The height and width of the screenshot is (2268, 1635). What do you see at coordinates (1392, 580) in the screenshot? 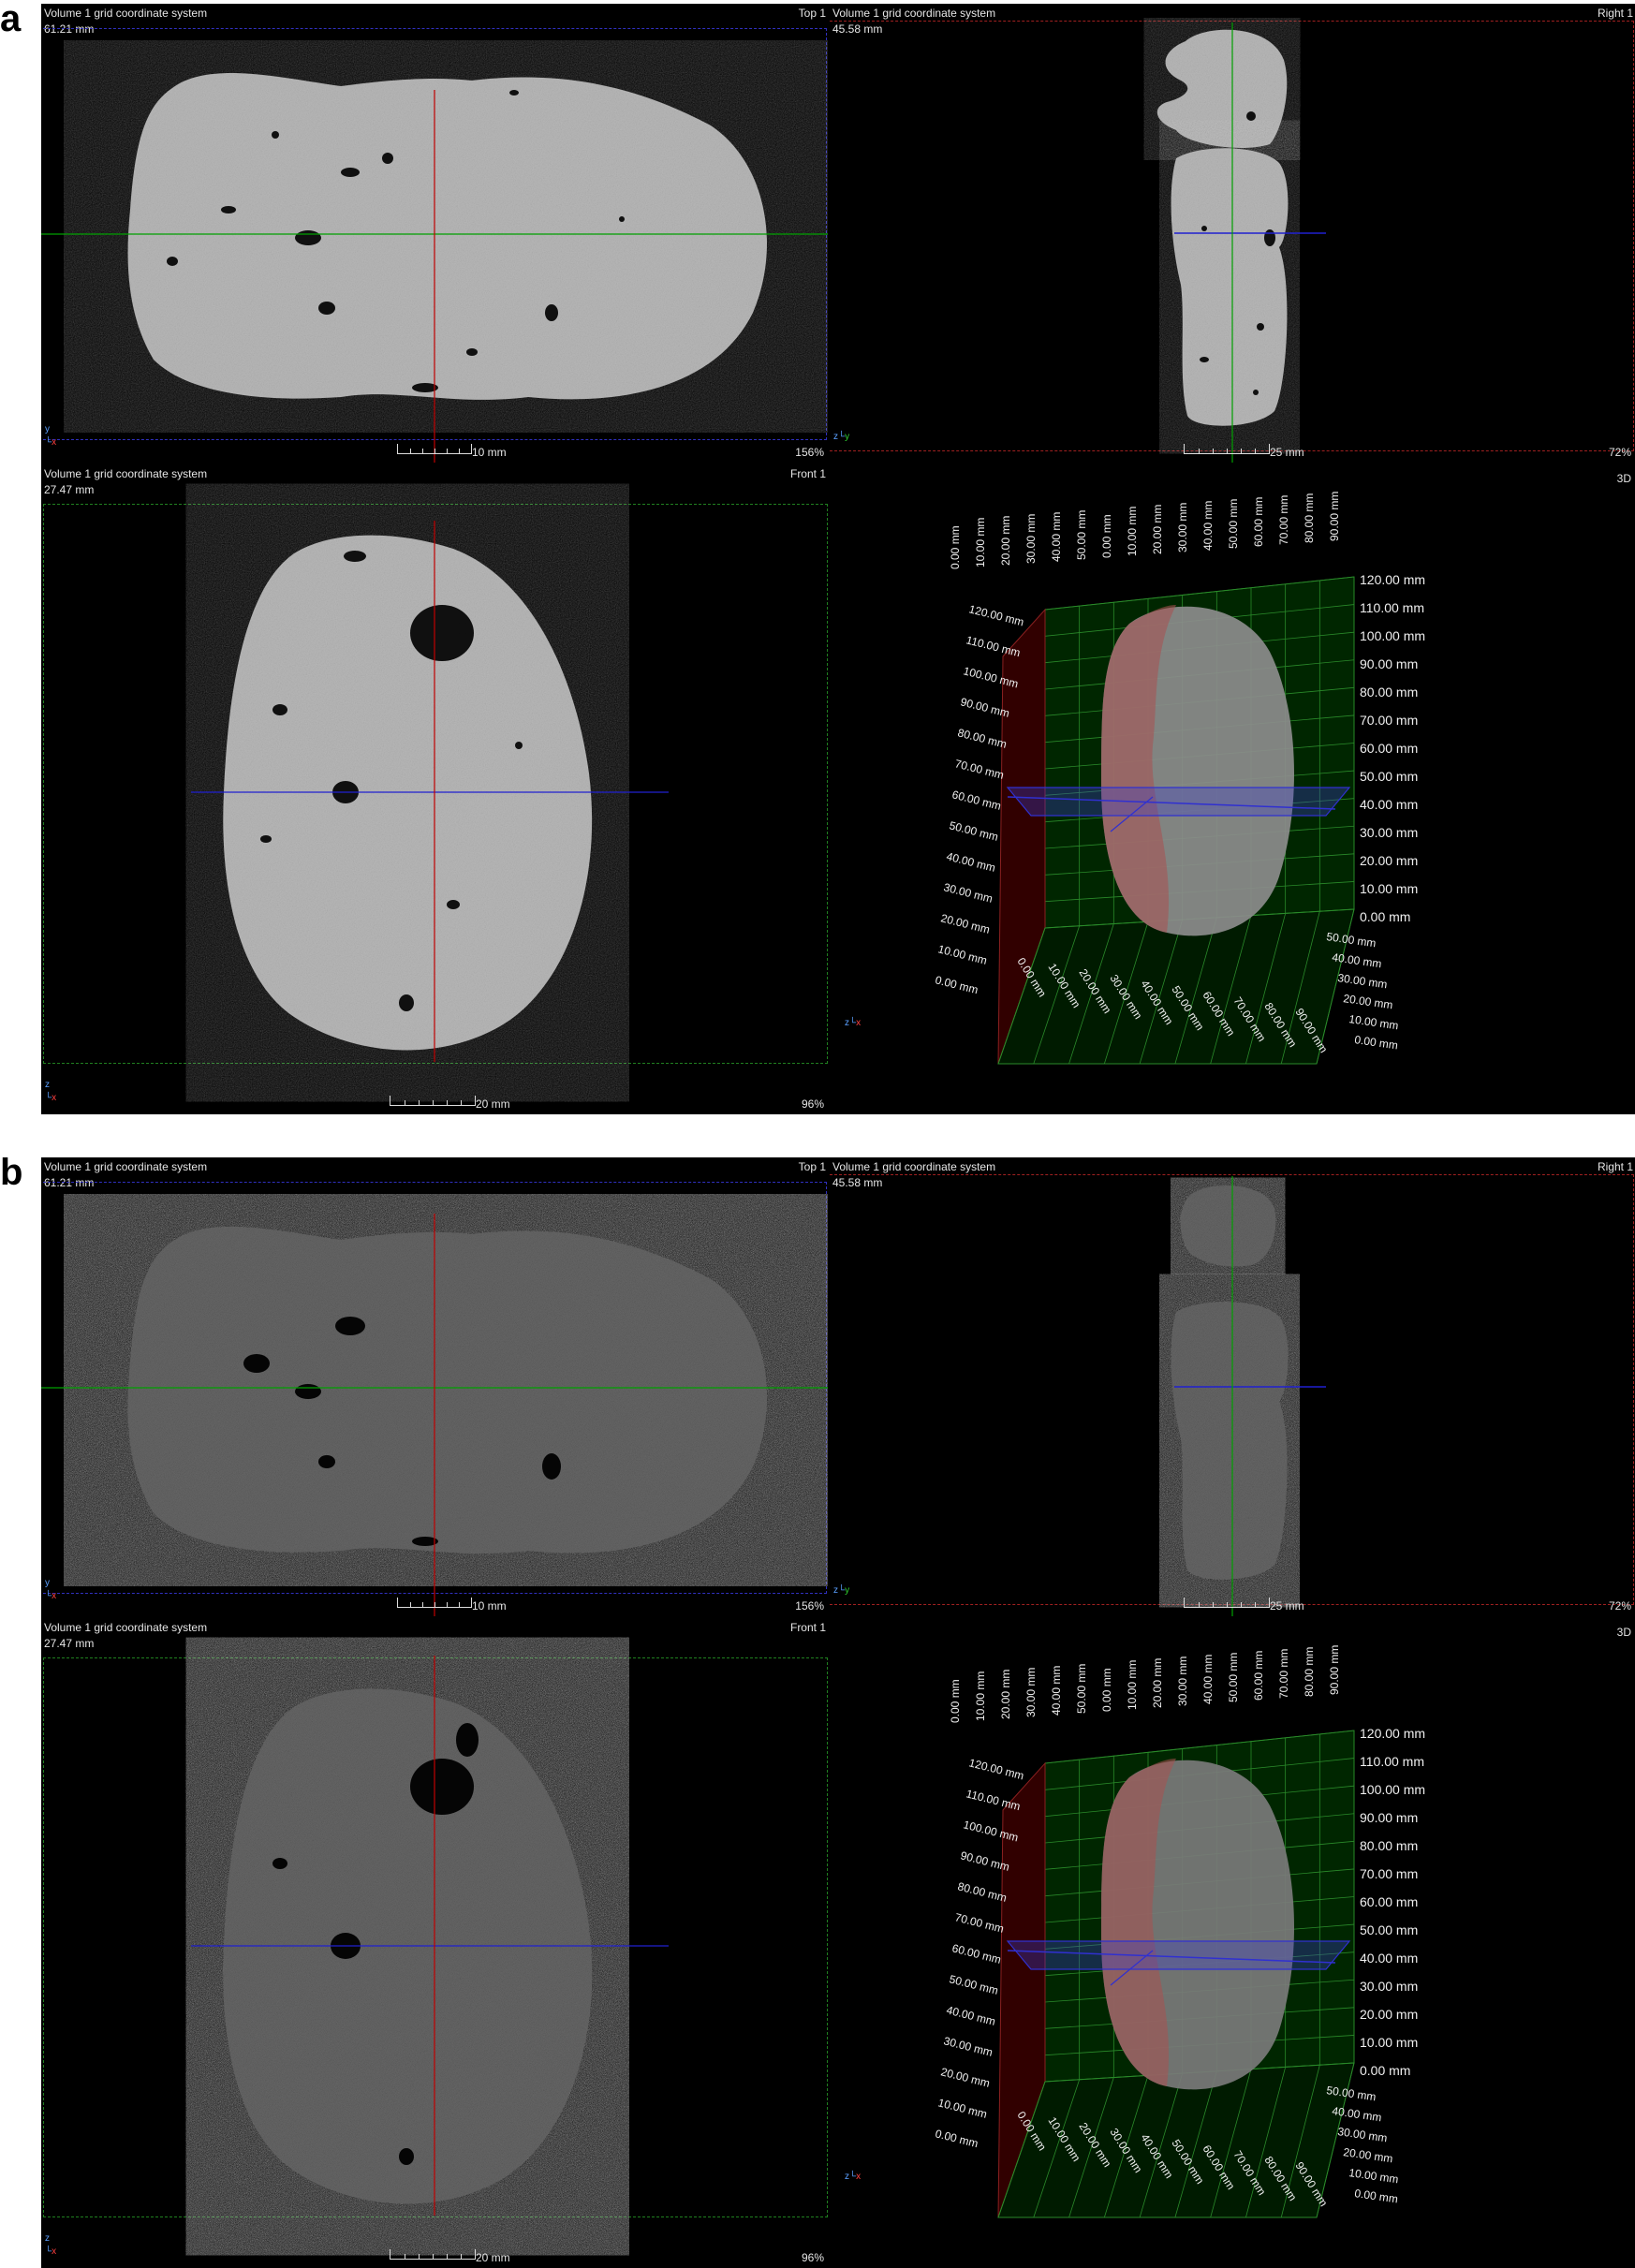
I see `axis-tick-label: 120.00 mm` at bounding box center [1392, 580].